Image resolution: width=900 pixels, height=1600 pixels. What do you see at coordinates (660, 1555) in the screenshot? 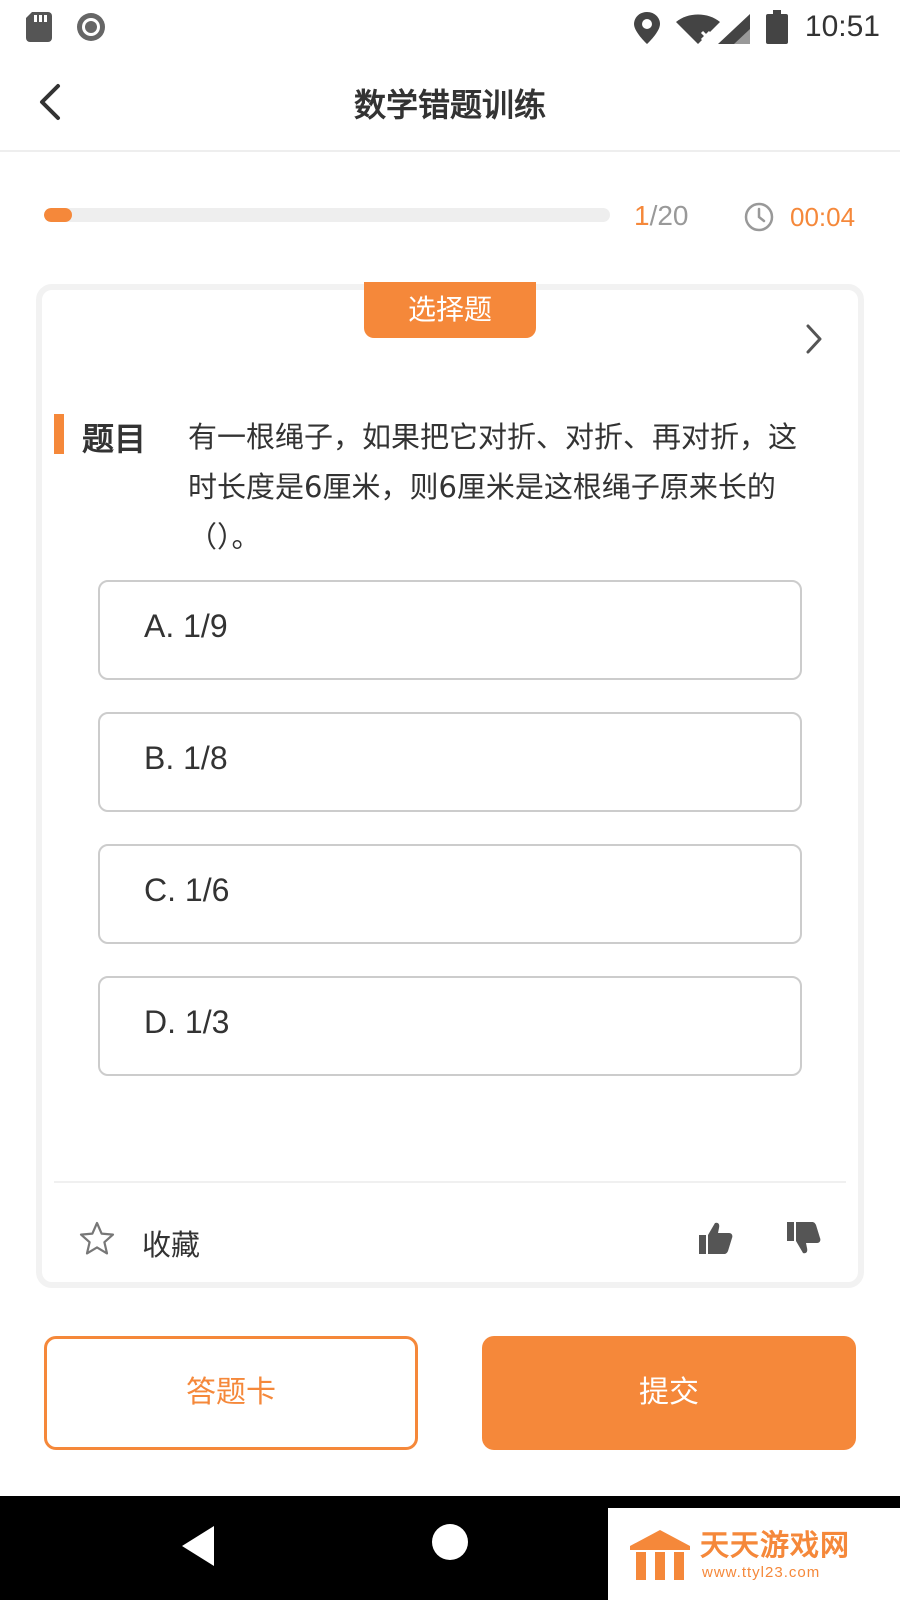
I see `watermark-logo-icon` at bounding box center [660, 1555].